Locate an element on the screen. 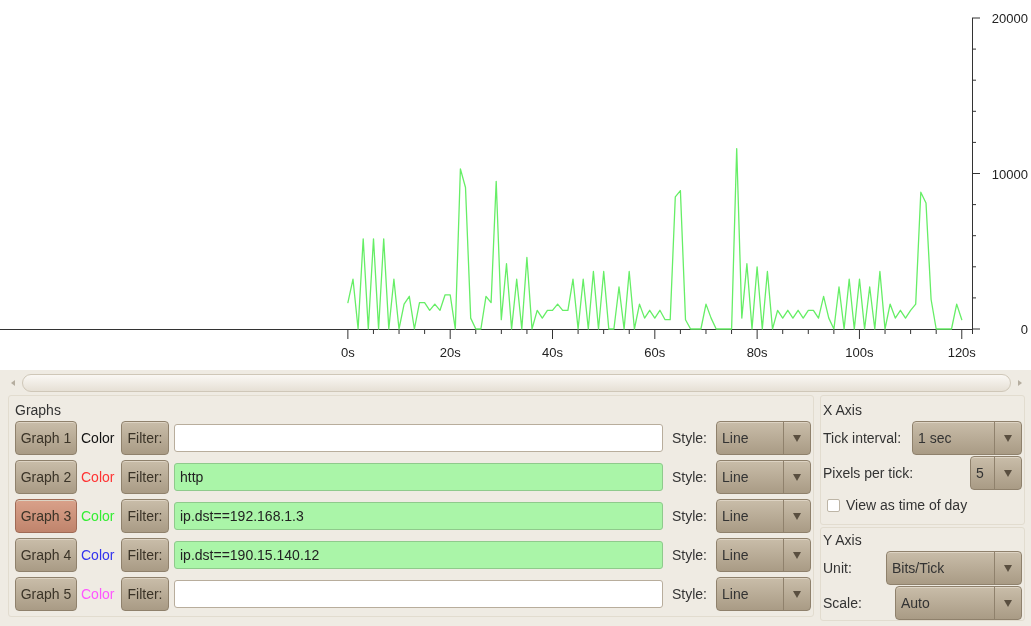  checkbox-label: View as time of day is located at coordinates (907, 505).